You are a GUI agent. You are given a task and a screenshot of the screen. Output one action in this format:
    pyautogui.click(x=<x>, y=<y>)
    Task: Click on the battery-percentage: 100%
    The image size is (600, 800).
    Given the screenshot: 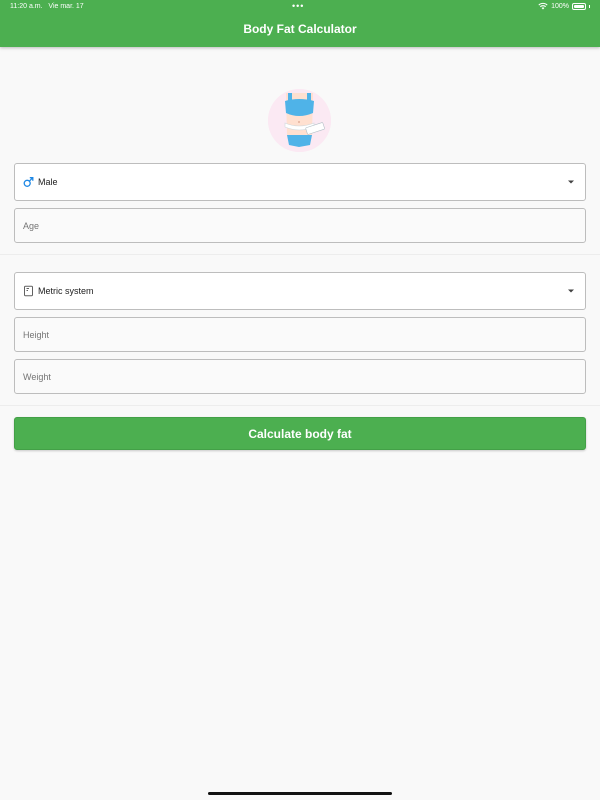 What is the action you would take?
    pyautogui.click(x=560, y=6)
    